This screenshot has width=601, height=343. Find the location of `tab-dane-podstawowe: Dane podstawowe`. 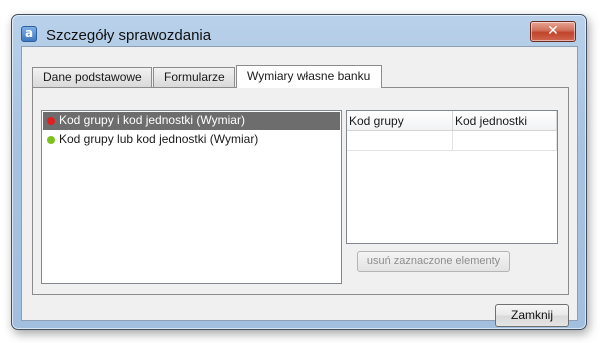

tab-dane-podstawowe: Dane podstawowe is located at coordinates (92, 77).